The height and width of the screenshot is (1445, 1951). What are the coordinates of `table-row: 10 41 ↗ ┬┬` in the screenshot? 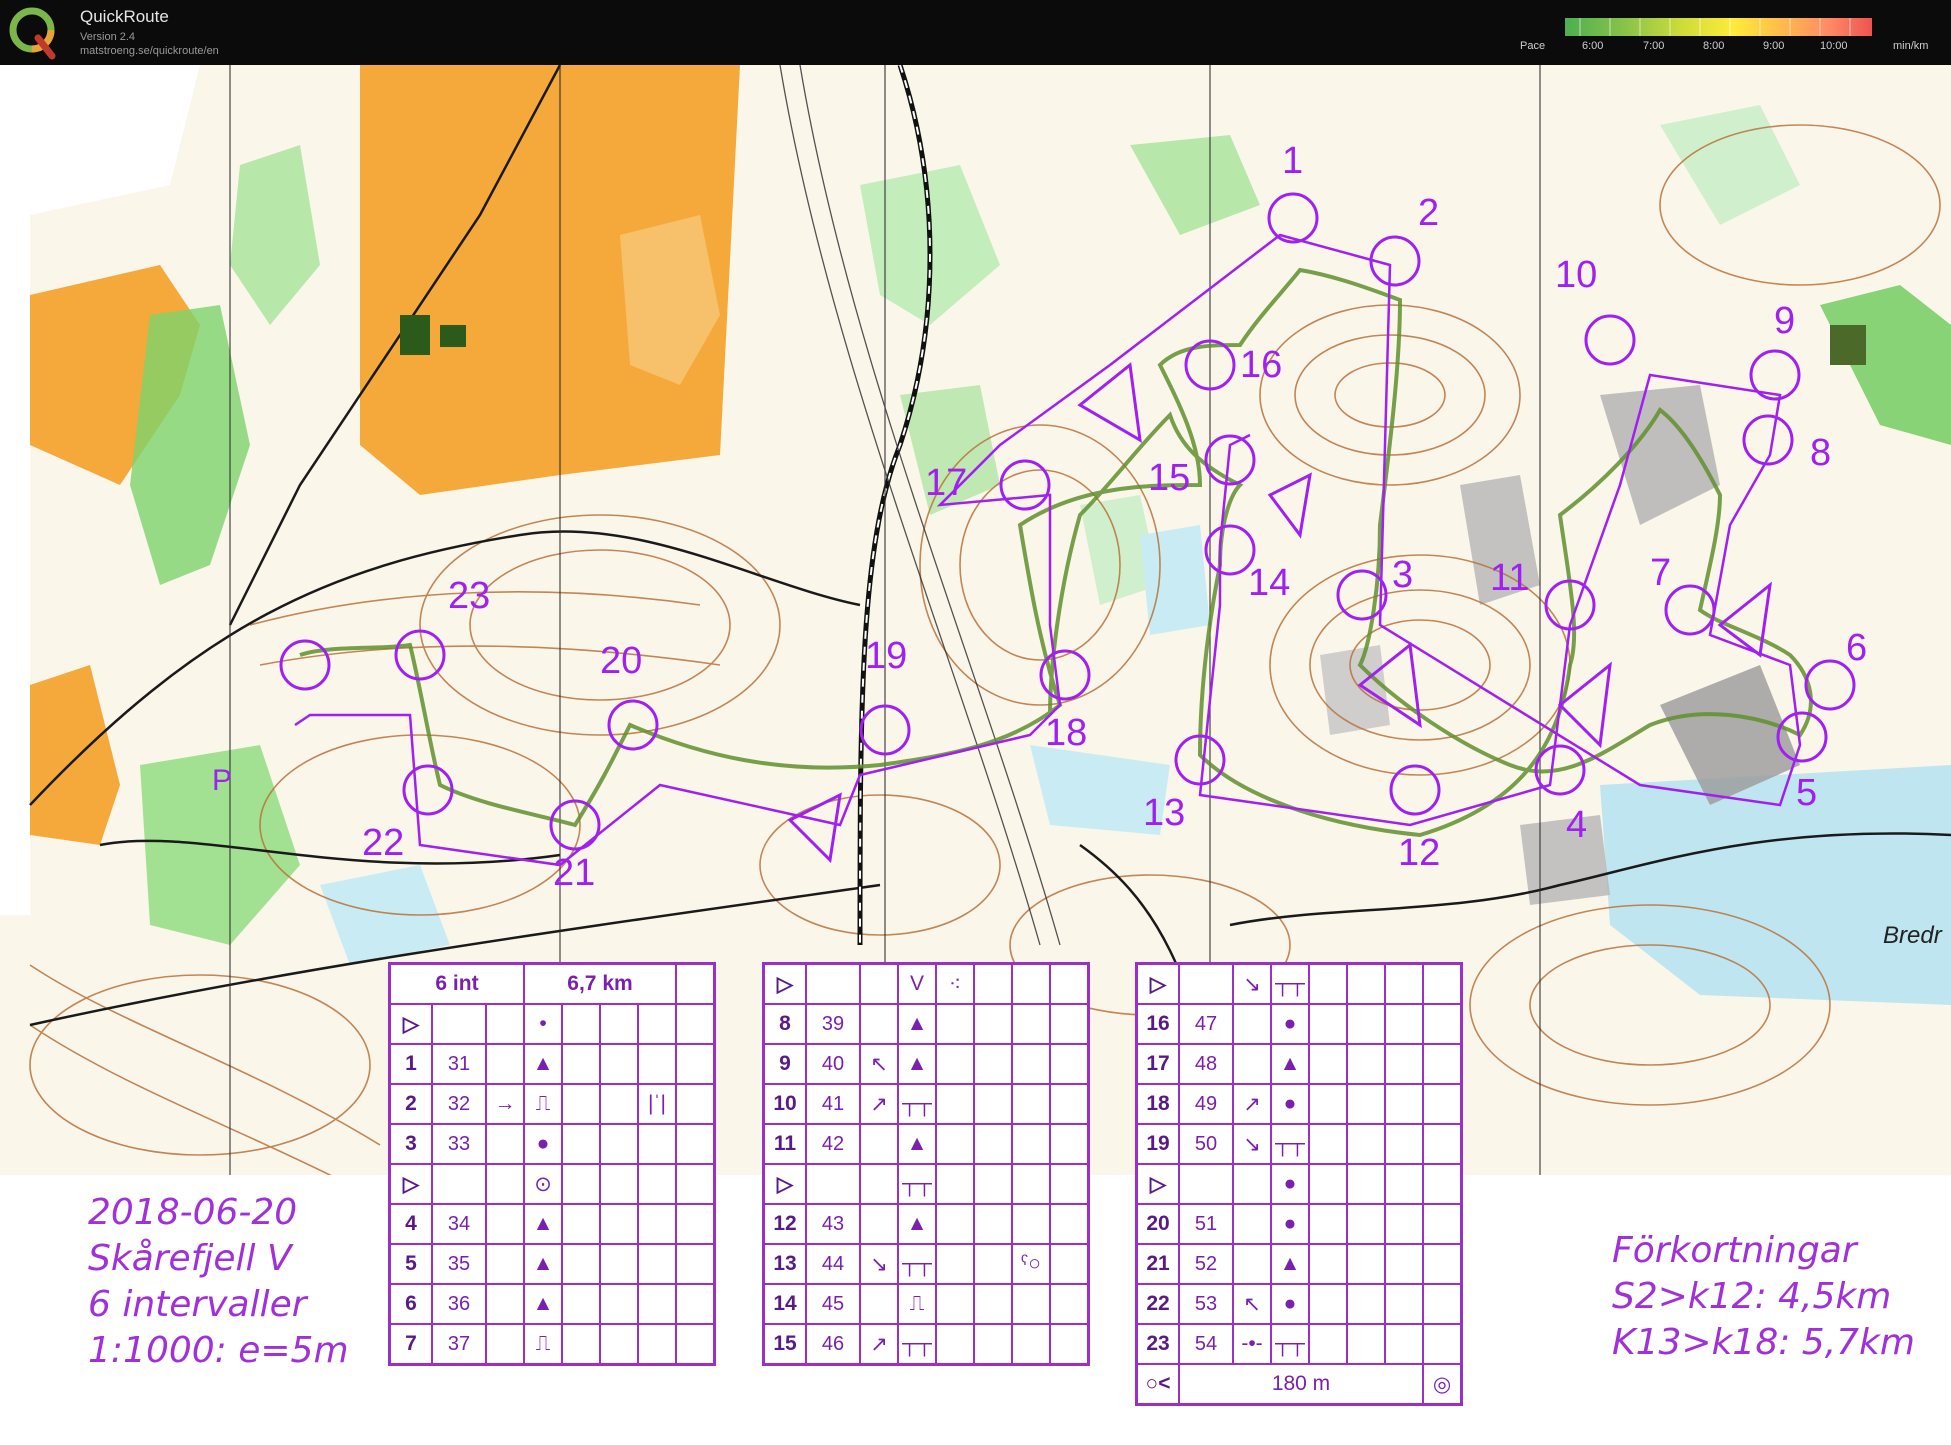 It's located at (926, 1104).